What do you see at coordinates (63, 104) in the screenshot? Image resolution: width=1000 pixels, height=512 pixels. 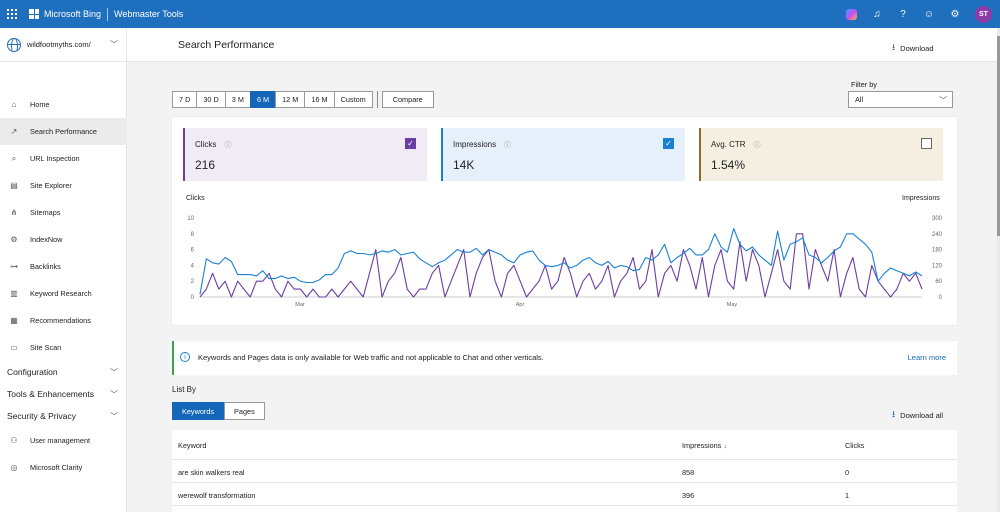 I see `sidebar-item-home: ⌂ Home` at bounding box center [63, 104].